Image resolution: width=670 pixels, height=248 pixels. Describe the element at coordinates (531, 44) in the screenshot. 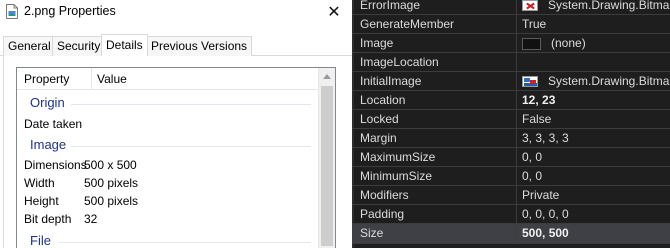

I see `empty-image-swatch-icon` at that location.